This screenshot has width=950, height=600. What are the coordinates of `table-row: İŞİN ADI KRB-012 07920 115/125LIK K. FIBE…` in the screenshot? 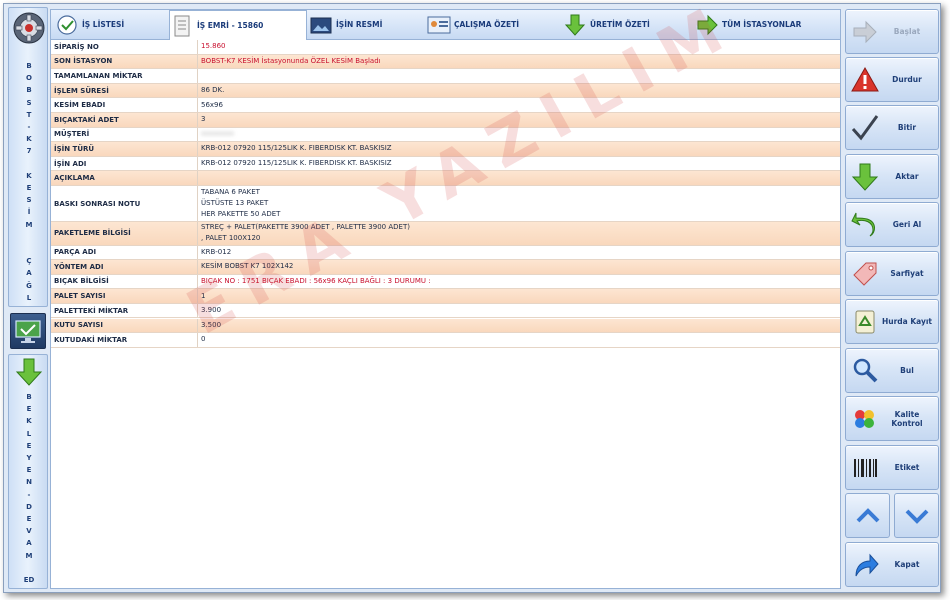 It's located at (445, 164).